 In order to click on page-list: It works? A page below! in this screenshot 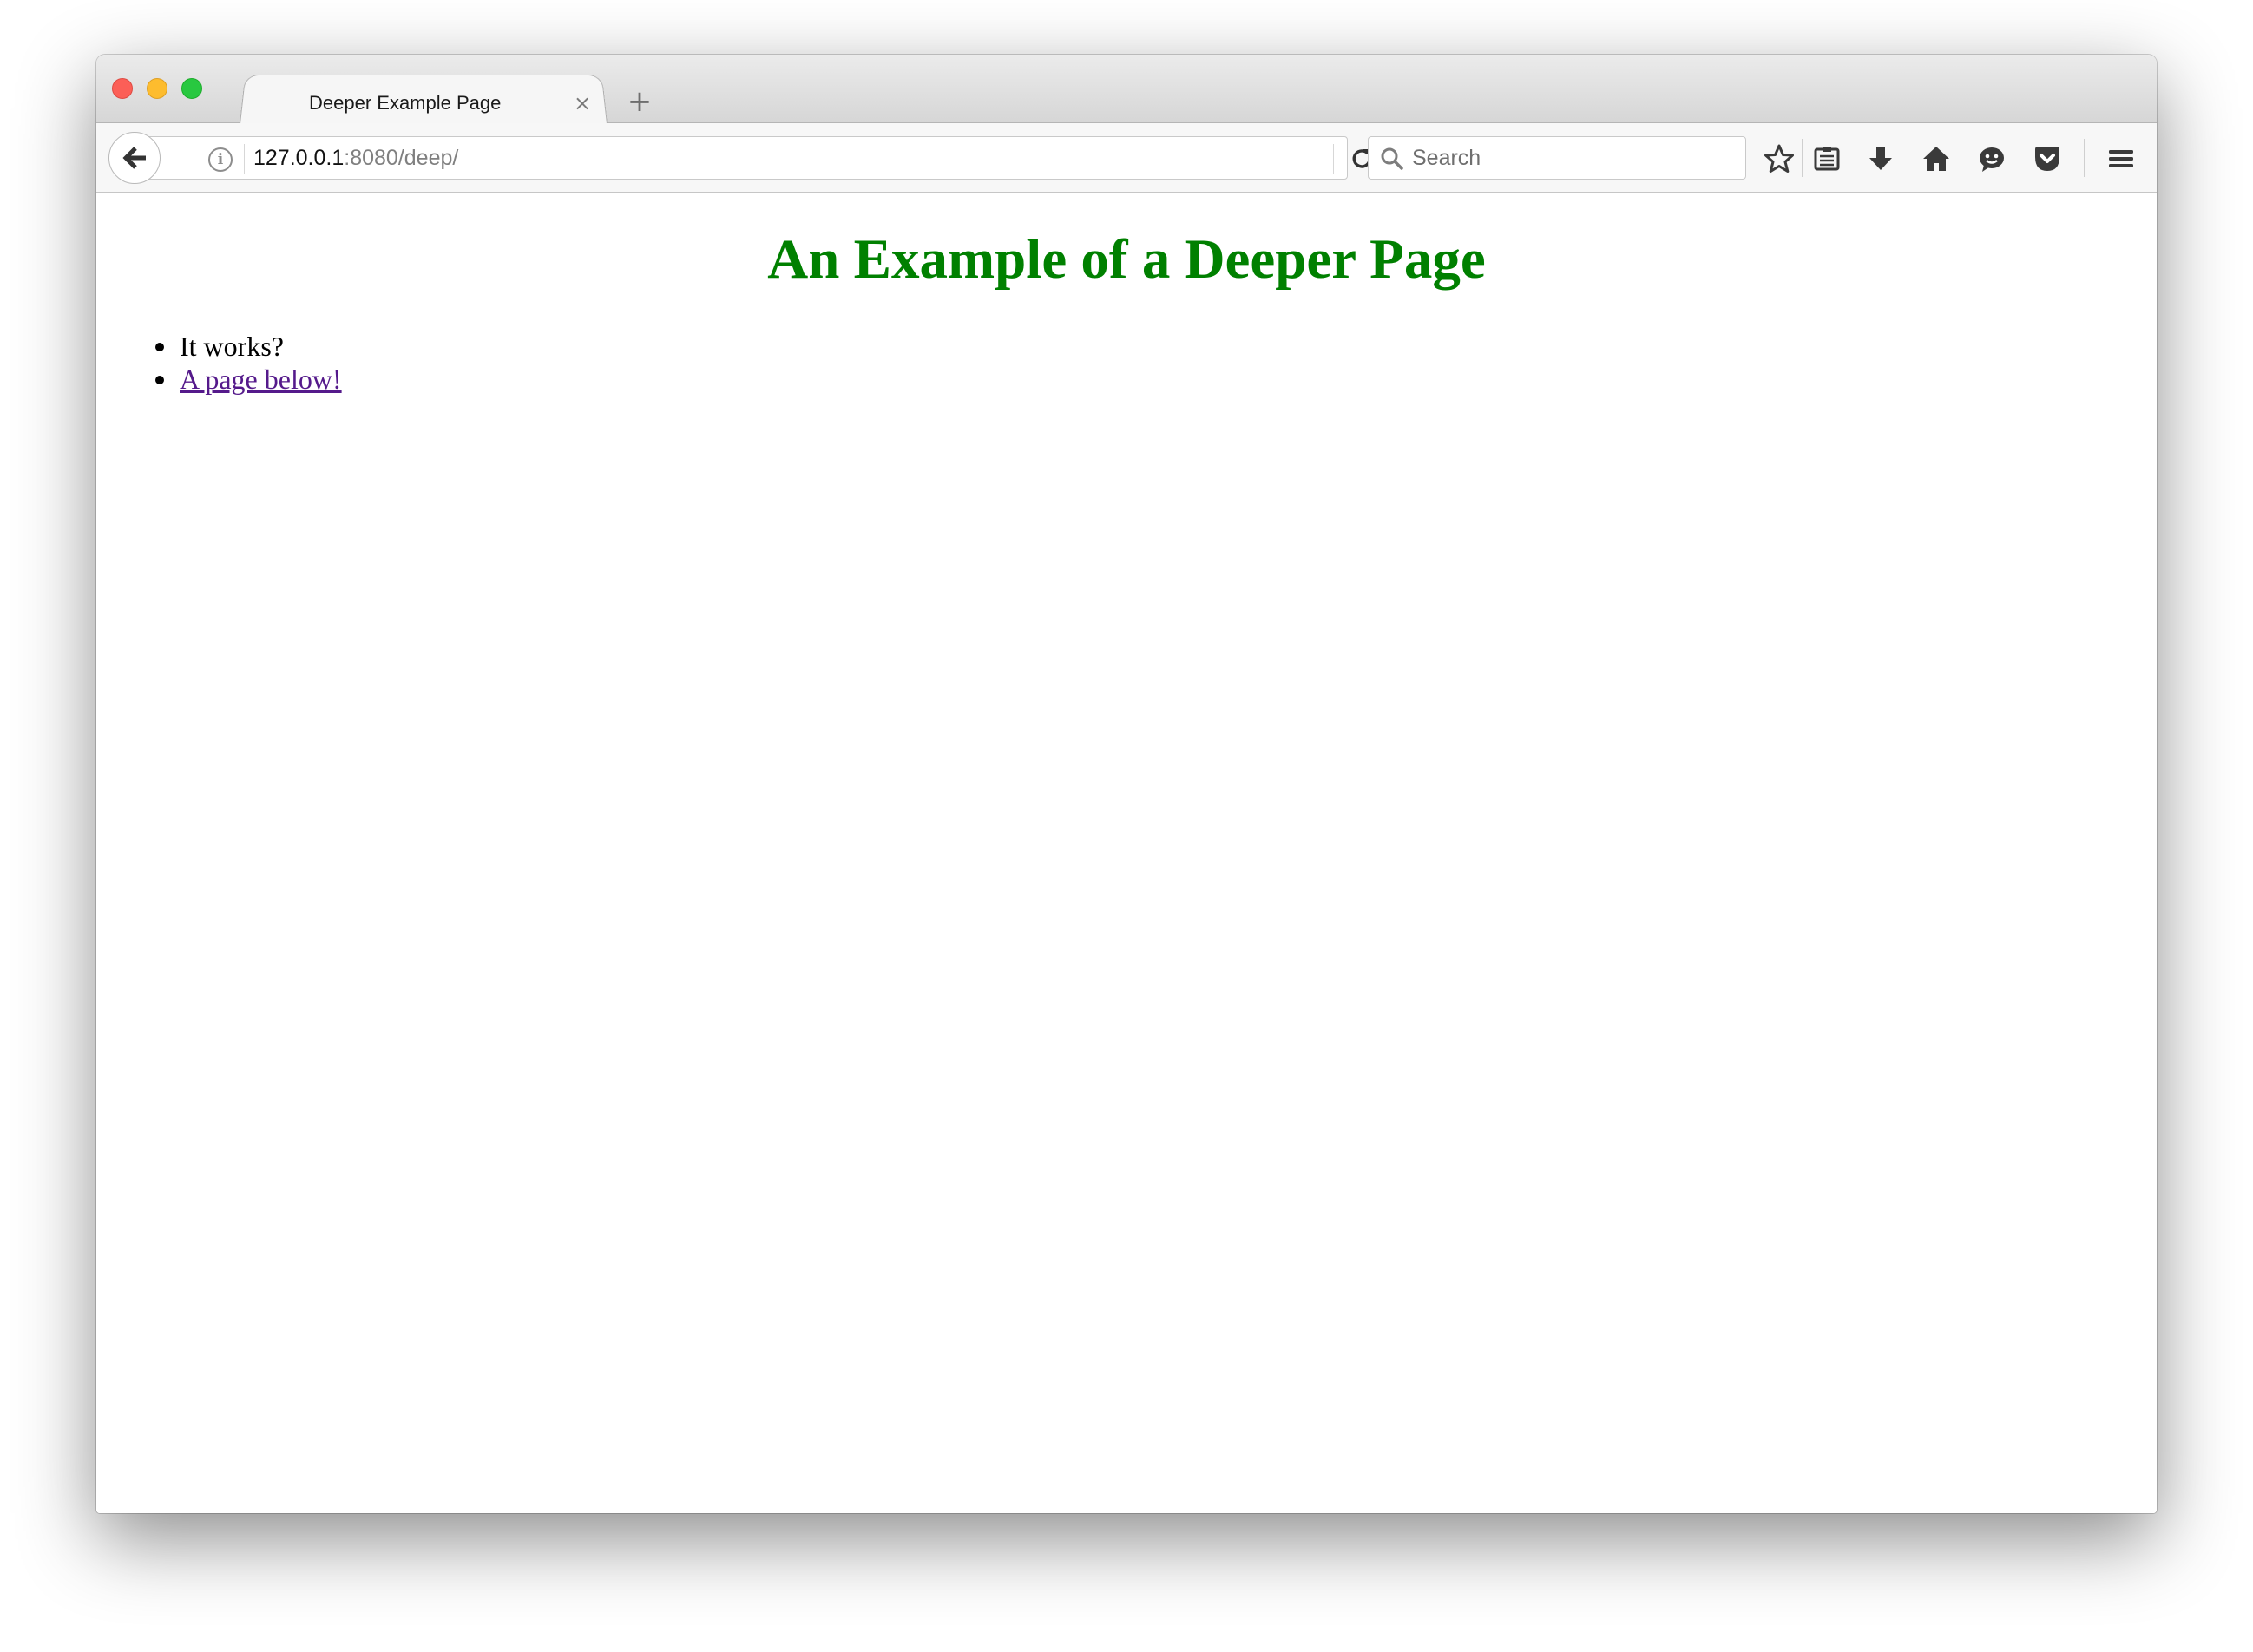, I will do `click(248, 363)`.